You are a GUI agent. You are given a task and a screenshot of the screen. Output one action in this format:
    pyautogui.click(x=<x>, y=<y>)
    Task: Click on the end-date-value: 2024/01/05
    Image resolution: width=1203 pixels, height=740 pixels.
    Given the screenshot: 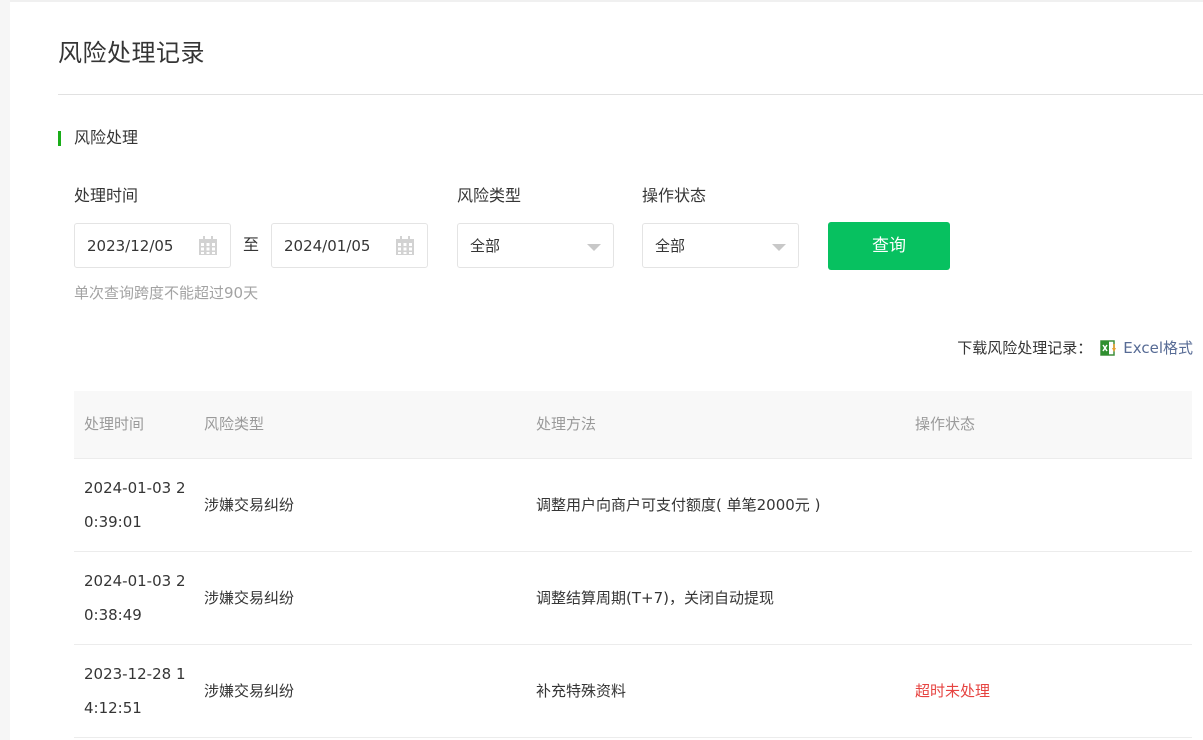 What is the action you would take?
    pyautogui.click(x=327, y=246)
    